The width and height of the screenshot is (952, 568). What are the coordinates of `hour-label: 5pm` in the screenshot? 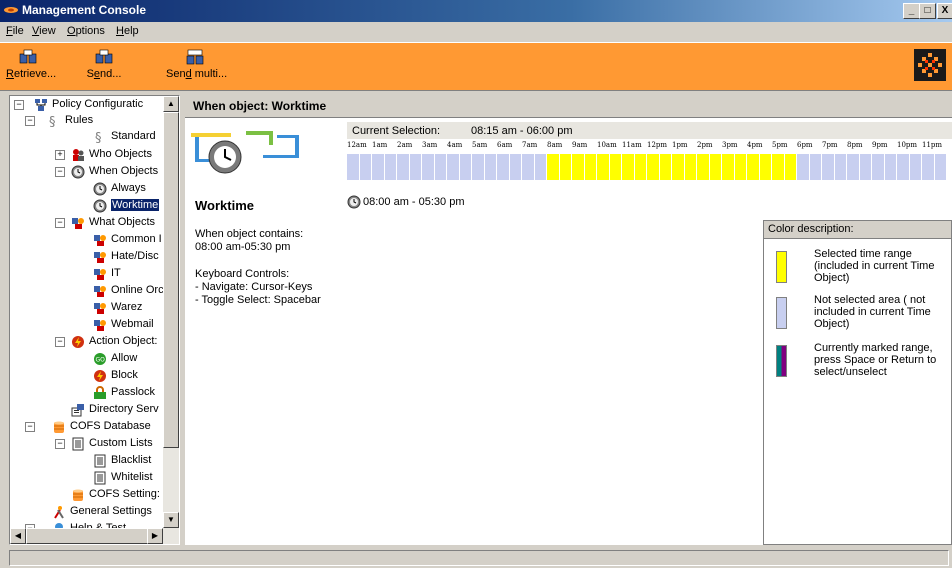 It's located at (780, 145).